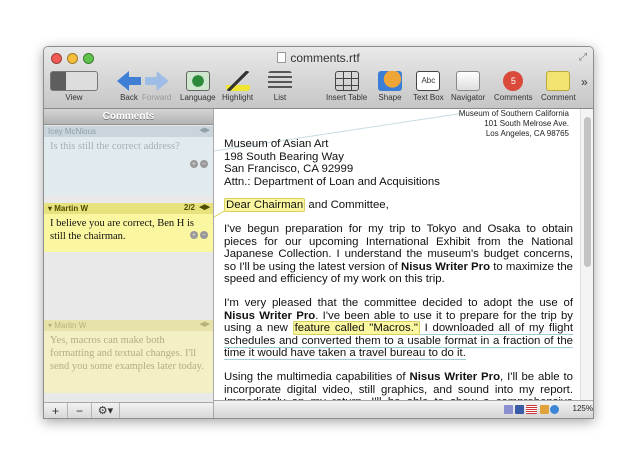 Image resolution: width=630 pixels, height=473 pixels. What do you see at coordinates (56, 410) in the screenshot?
I see `add-button: +` at bounding box center [56, 410].